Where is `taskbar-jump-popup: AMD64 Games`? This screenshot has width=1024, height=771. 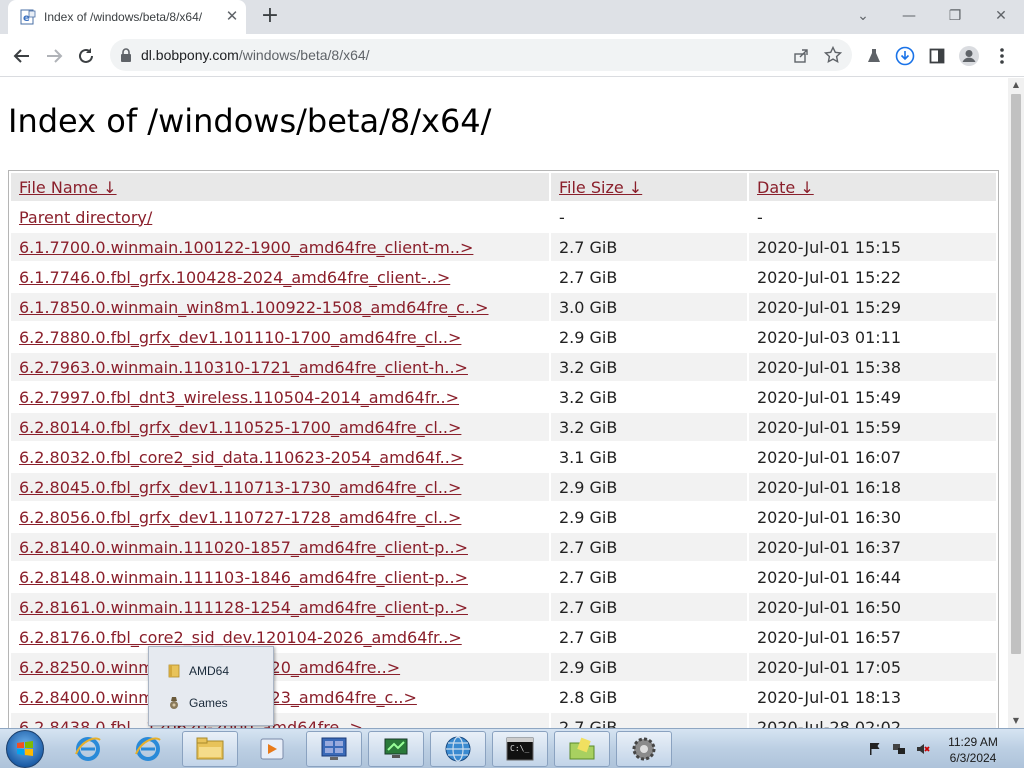 taskbar-jump-popup: AMD64 Games is located at coordinates (211, 686).